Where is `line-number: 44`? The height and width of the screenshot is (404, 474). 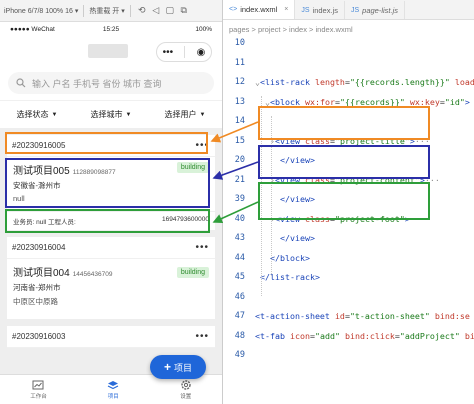 line-number: 44 is located at coordinates (239, 257).